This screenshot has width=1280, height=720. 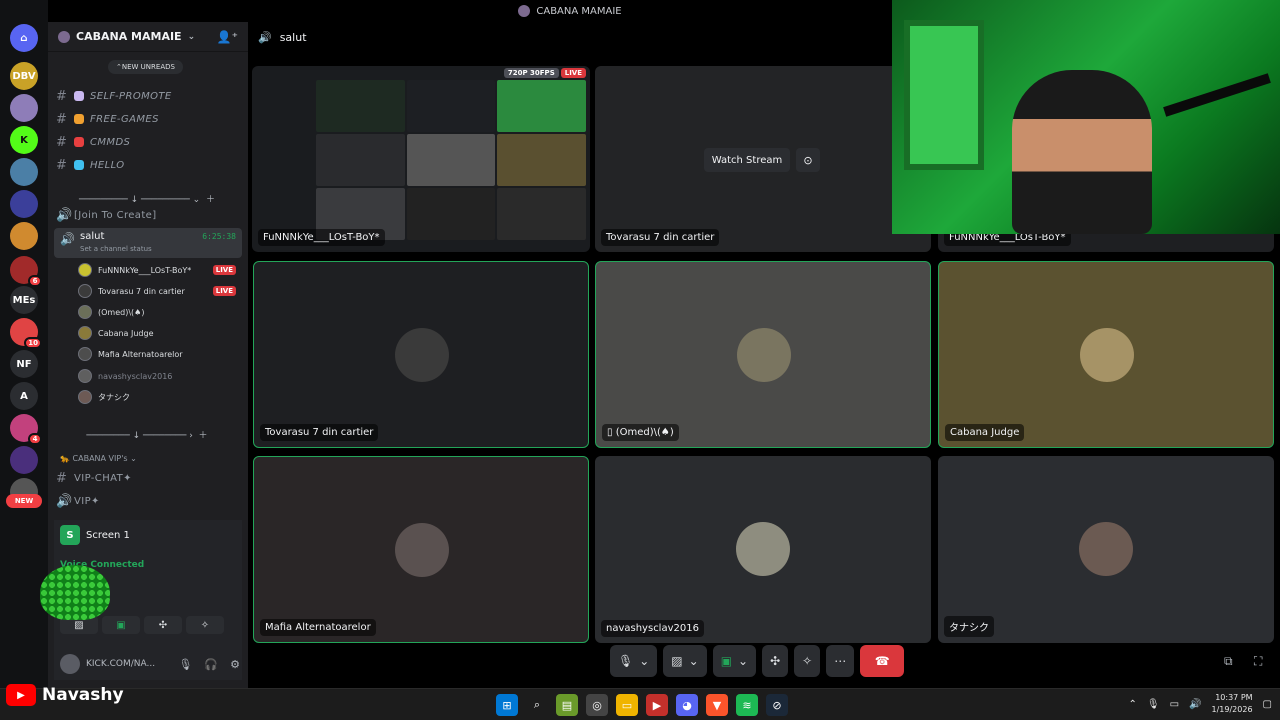 I want to click on mic-button: 🎙 ⌄, so click(x=634, y=661).